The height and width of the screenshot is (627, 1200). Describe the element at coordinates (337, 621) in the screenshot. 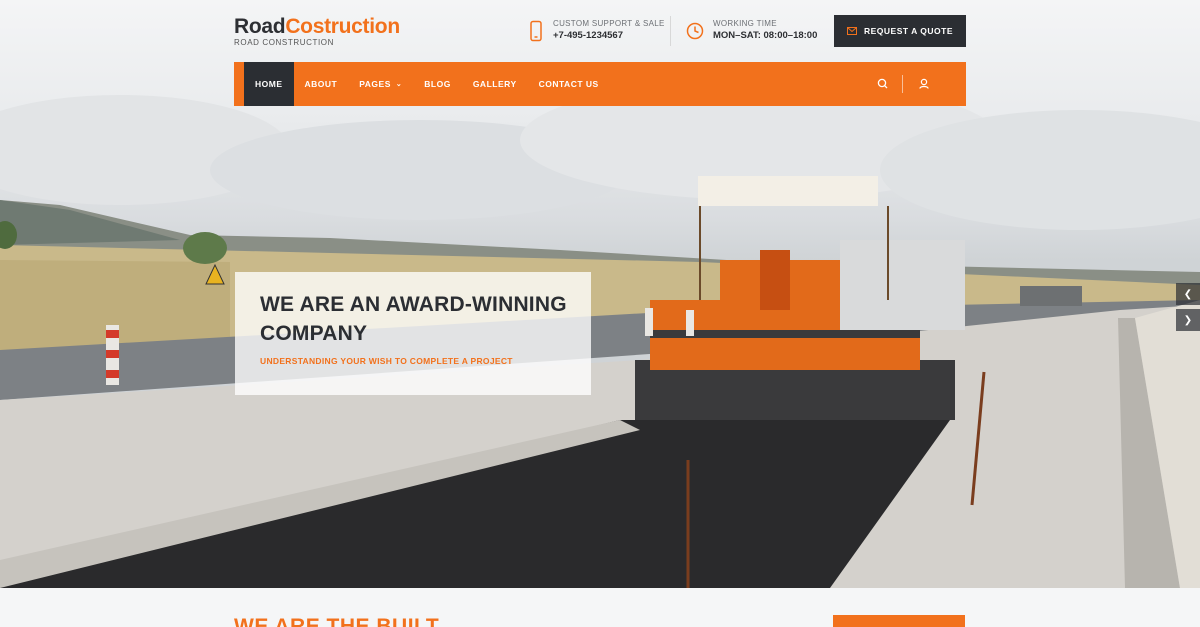

I see `section-title: WE ARE THE BUILT` at that location.